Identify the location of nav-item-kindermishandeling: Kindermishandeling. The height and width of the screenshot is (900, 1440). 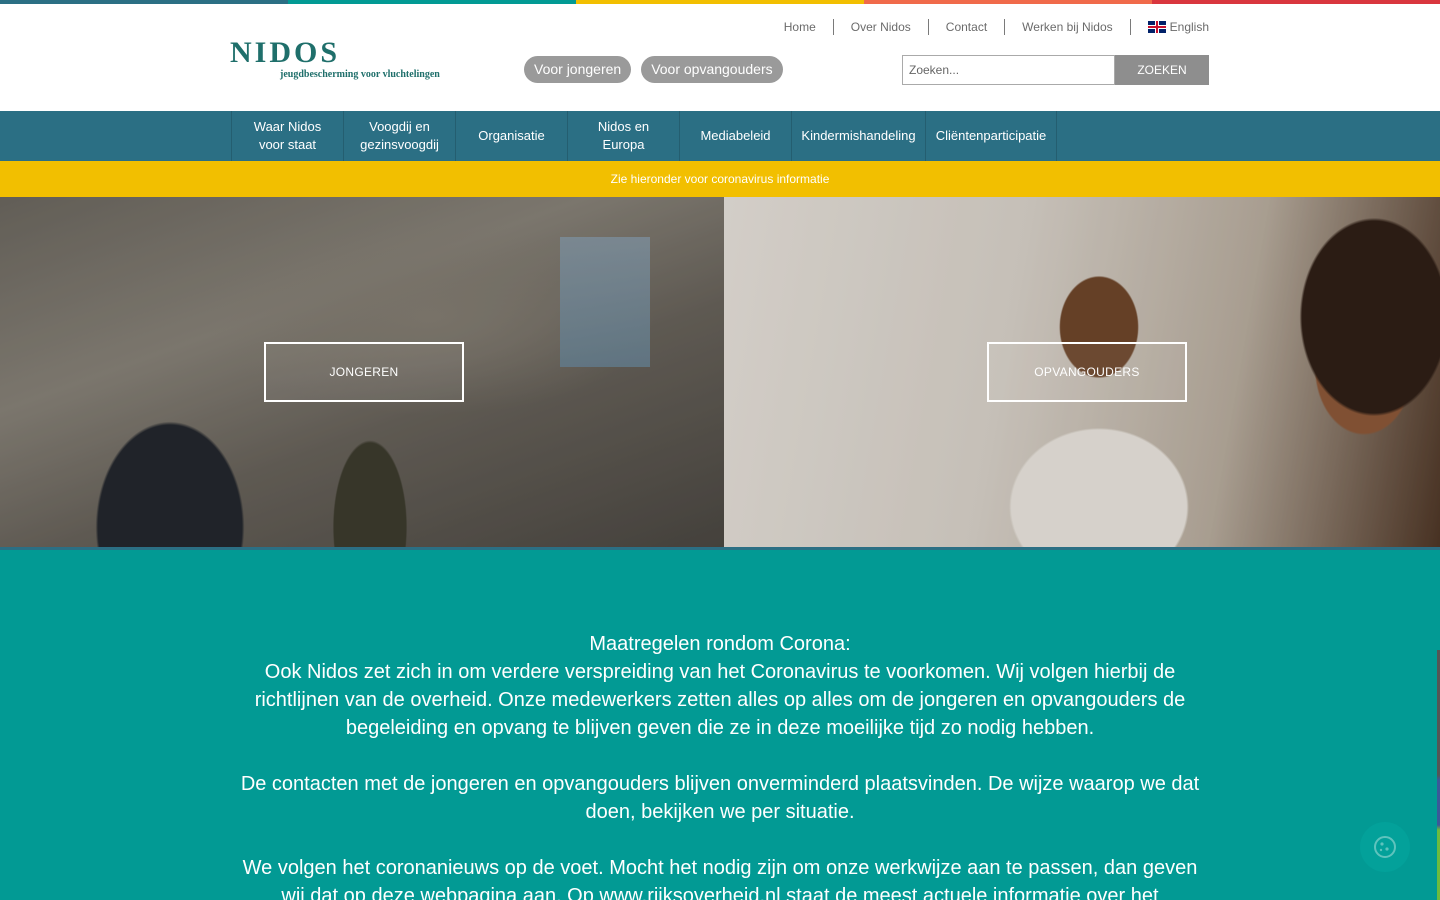
(859, 136).